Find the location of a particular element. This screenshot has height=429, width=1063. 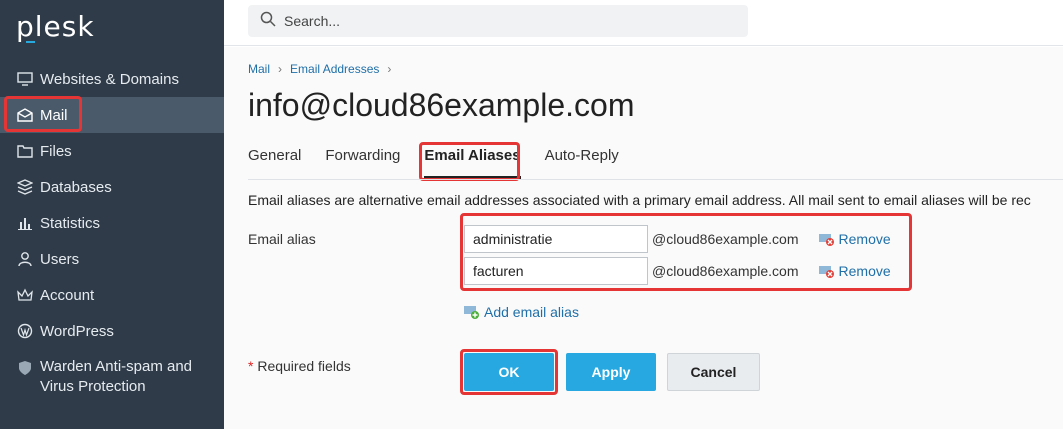

sidebar-item-label: Databases is located at coordinates (76, 187).